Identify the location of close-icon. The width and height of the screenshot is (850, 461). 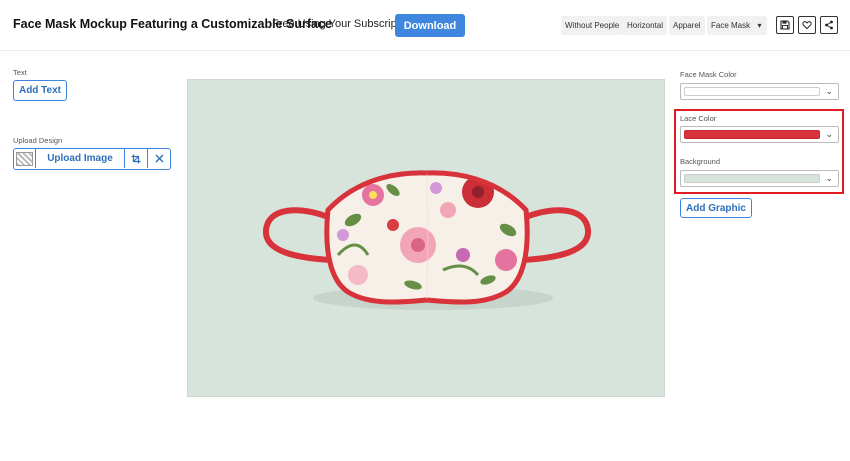
(159, 158).